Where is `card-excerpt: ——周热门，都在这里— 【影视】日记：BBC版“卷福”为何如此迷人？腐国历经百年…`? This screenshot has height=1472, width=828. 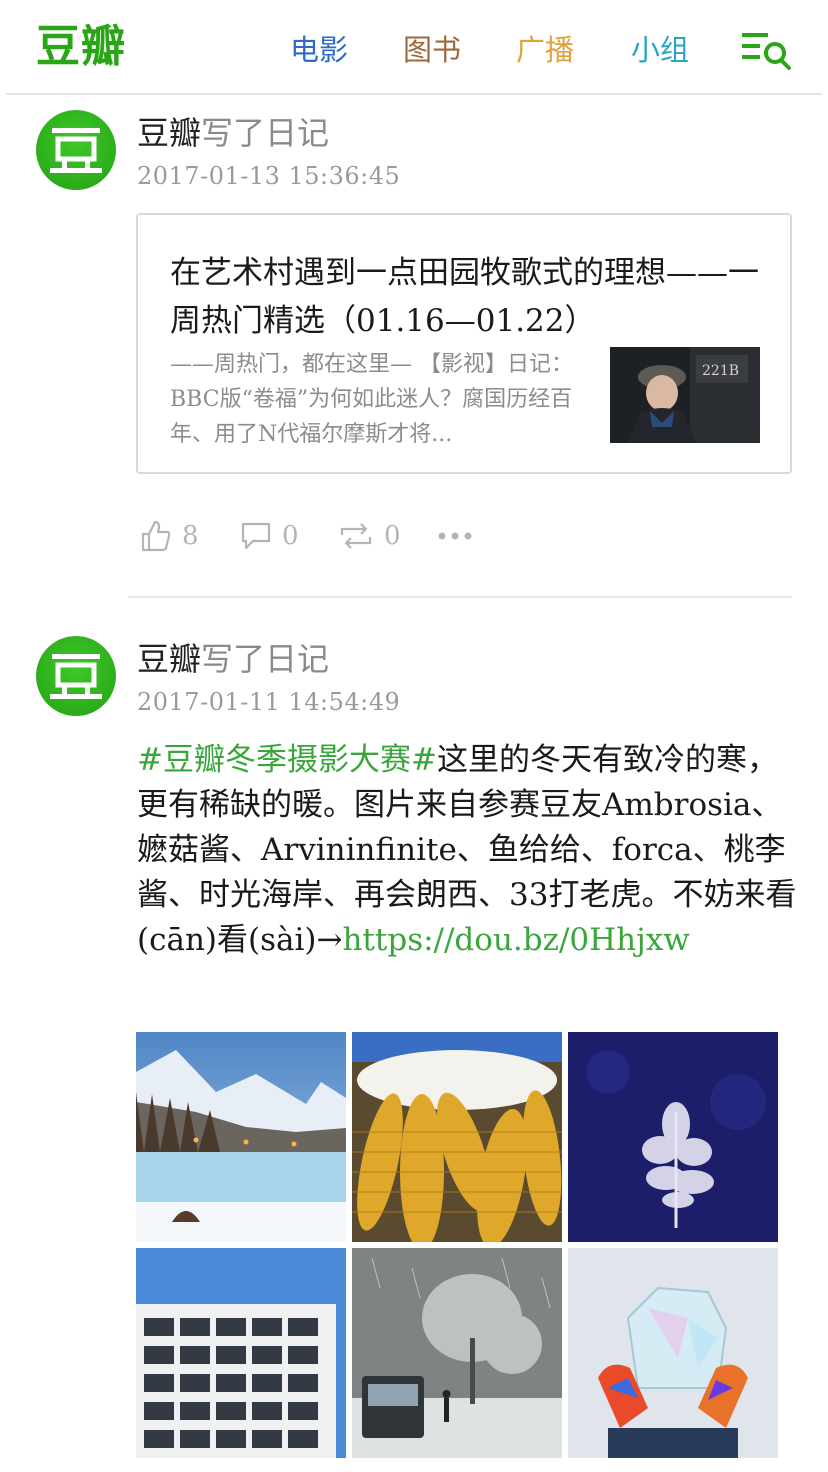
card-excerpt: ——周热门，都在这里— 【影视】日记：BBC版“卷福”为何如此迷人？腐国历经百年… is located at coordinates (371, 399).